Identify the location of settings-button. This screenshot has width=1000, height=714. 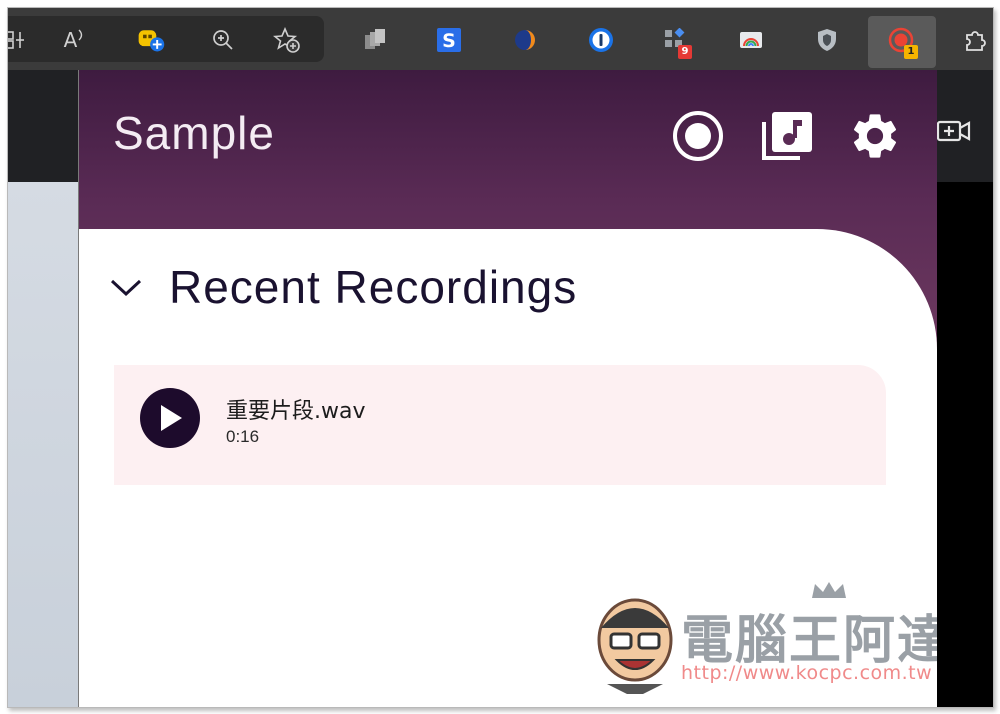
(875, 136).